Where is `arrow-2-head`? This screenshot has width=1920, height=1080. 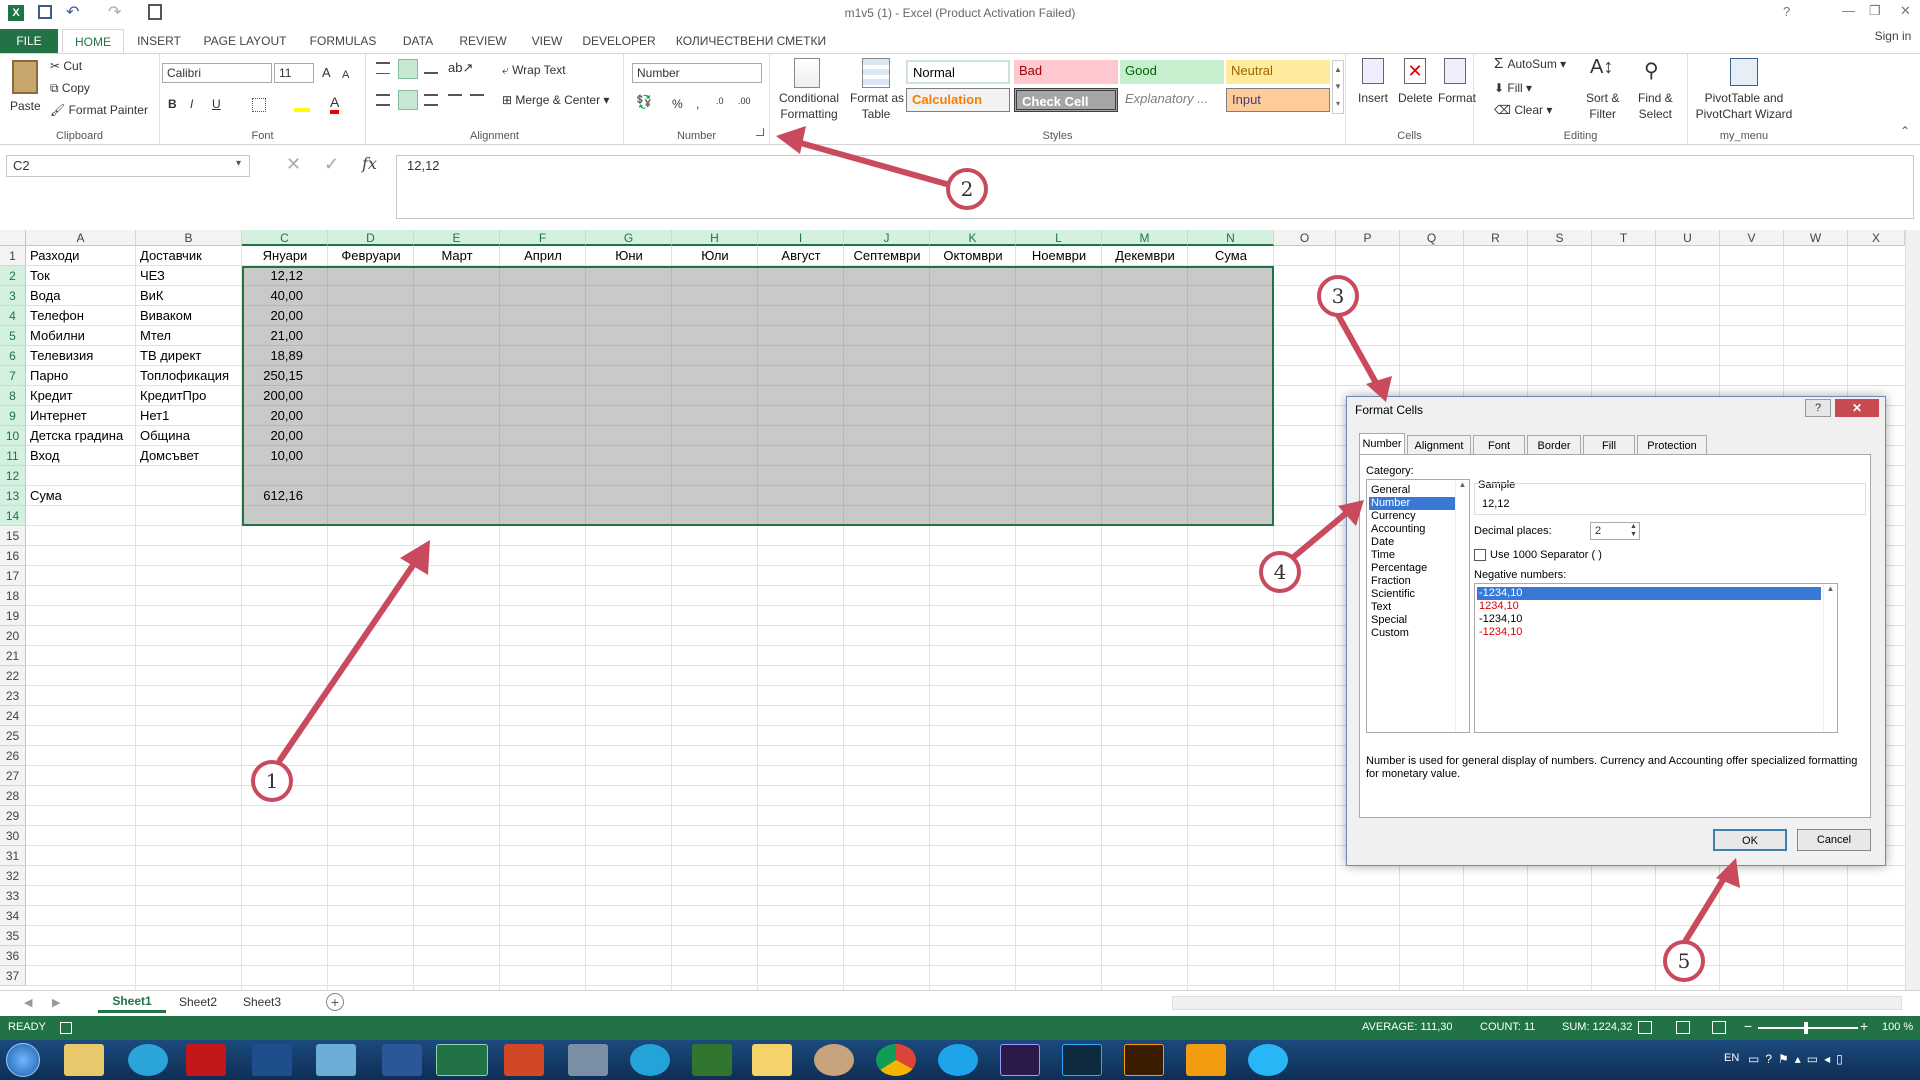
arrow-2-head is located at coordinates (791, 140).